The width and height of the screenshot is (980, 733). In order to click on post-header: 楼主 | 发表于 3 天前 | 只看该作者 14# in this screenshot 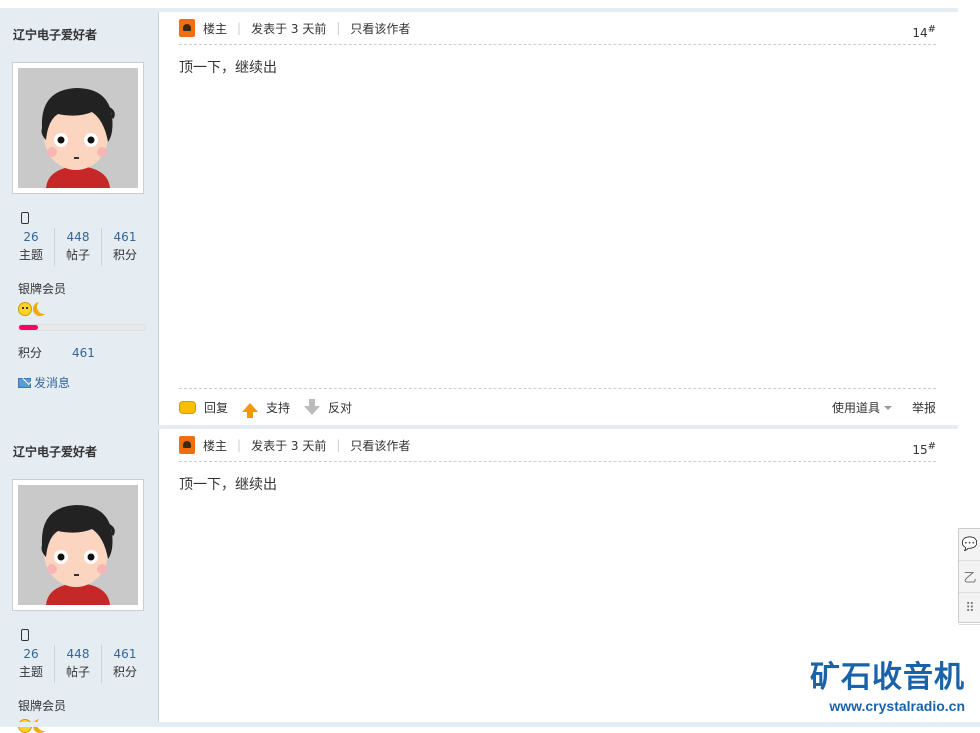, I will do `click(557, 28)`.